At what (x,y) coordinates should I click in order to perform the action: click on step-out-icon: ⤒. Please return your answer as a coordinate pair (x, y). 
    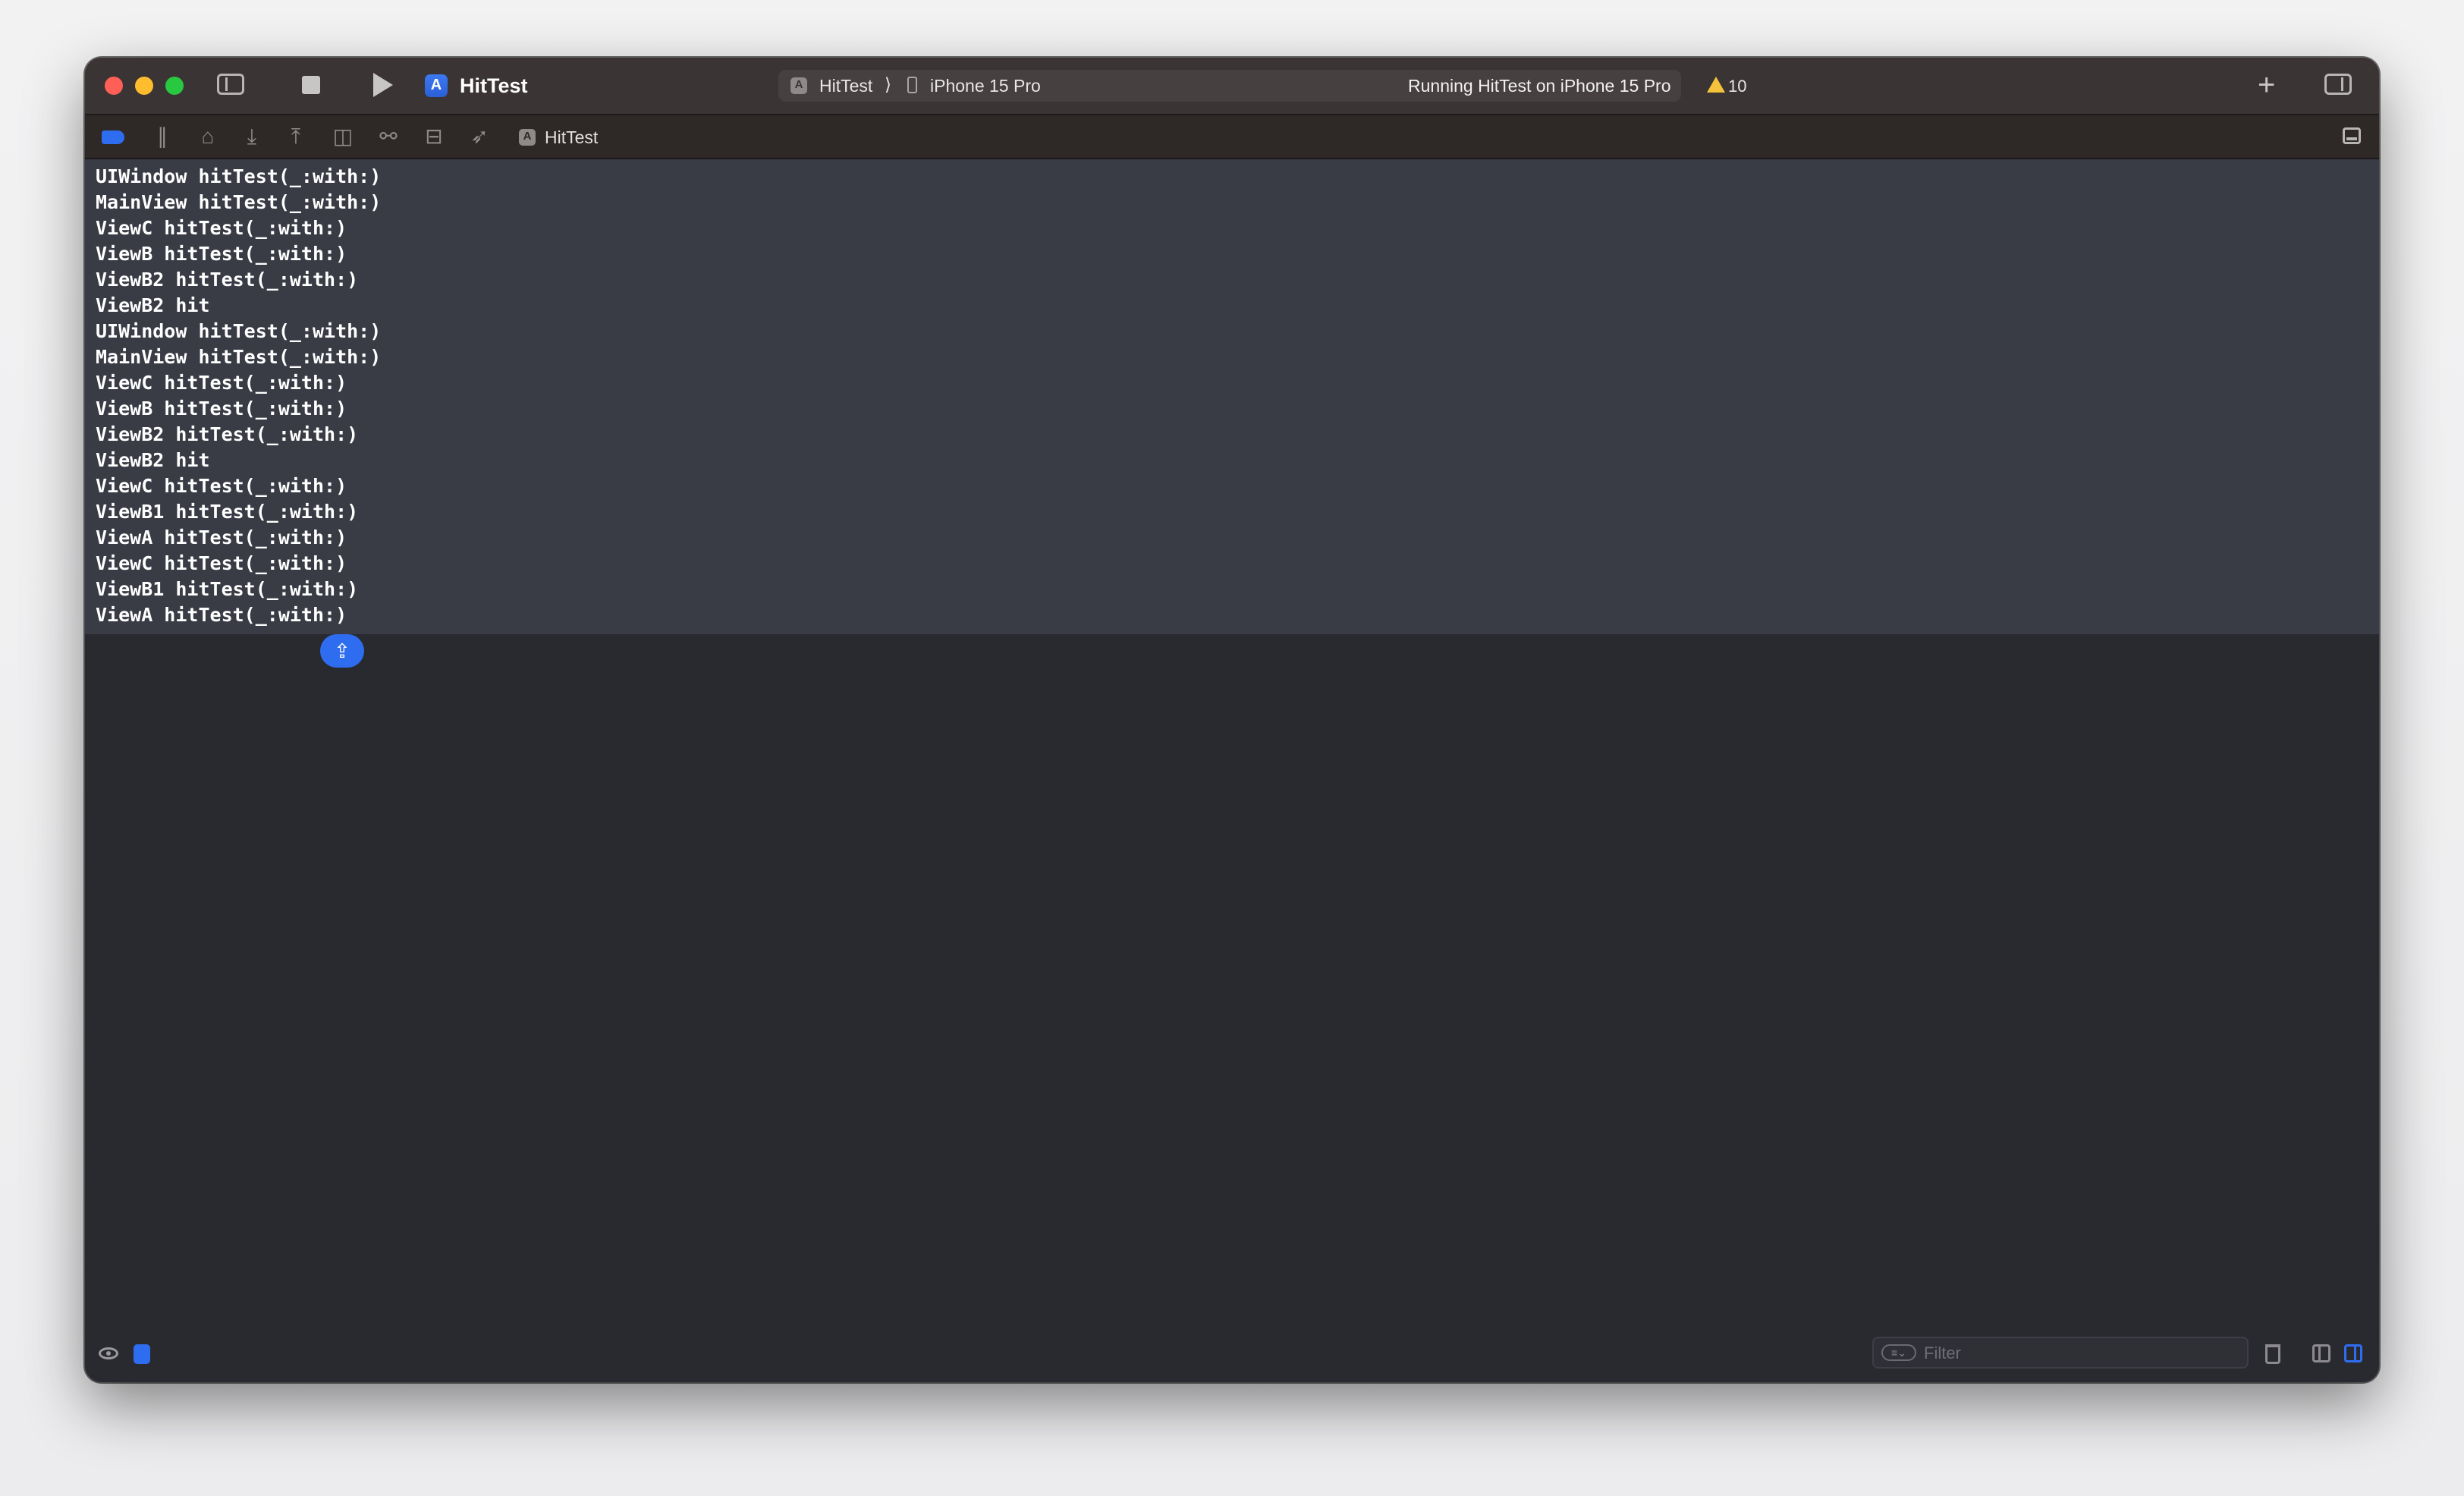
    Looking at the image, I should click on (296, 136).